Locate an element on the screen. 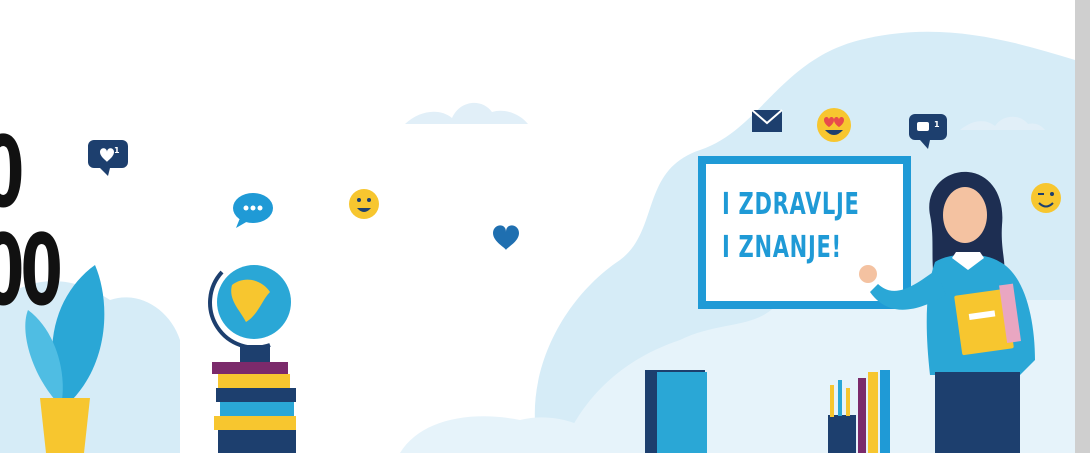 This screenshot has height=453, width=1090. notebook is located at coordinates (676, 411).